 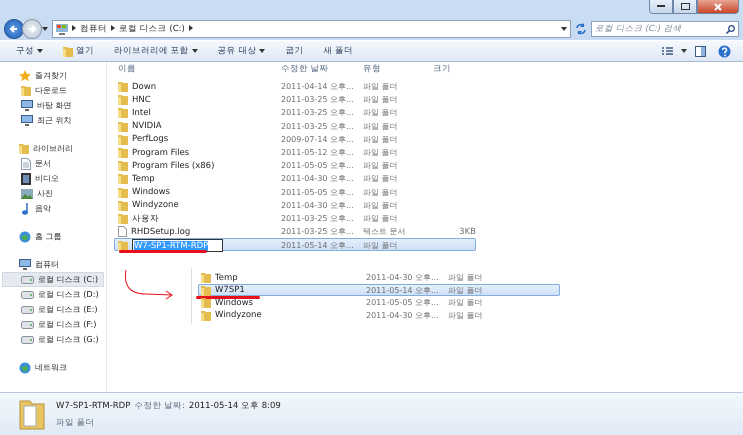 What do you see at coordinates (27, 324) in the screenshot?
I see `drive-icon` at bounding box center [27, 324].